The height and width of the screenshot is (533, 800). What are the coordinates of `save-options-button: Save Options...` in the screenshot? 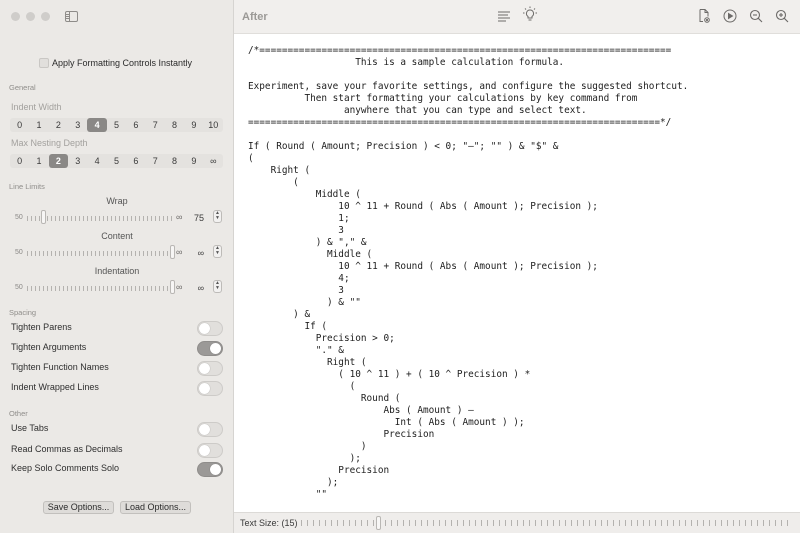 It's located at (78, 507).